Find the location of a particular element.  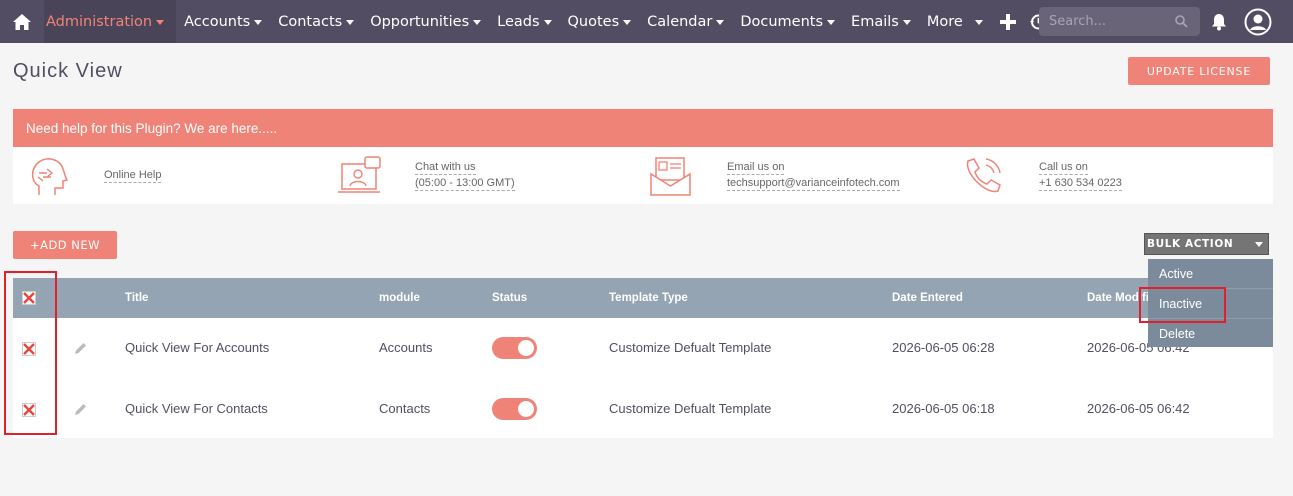

nav-opportunities: Opportunities is located at coordinates (425, 21).